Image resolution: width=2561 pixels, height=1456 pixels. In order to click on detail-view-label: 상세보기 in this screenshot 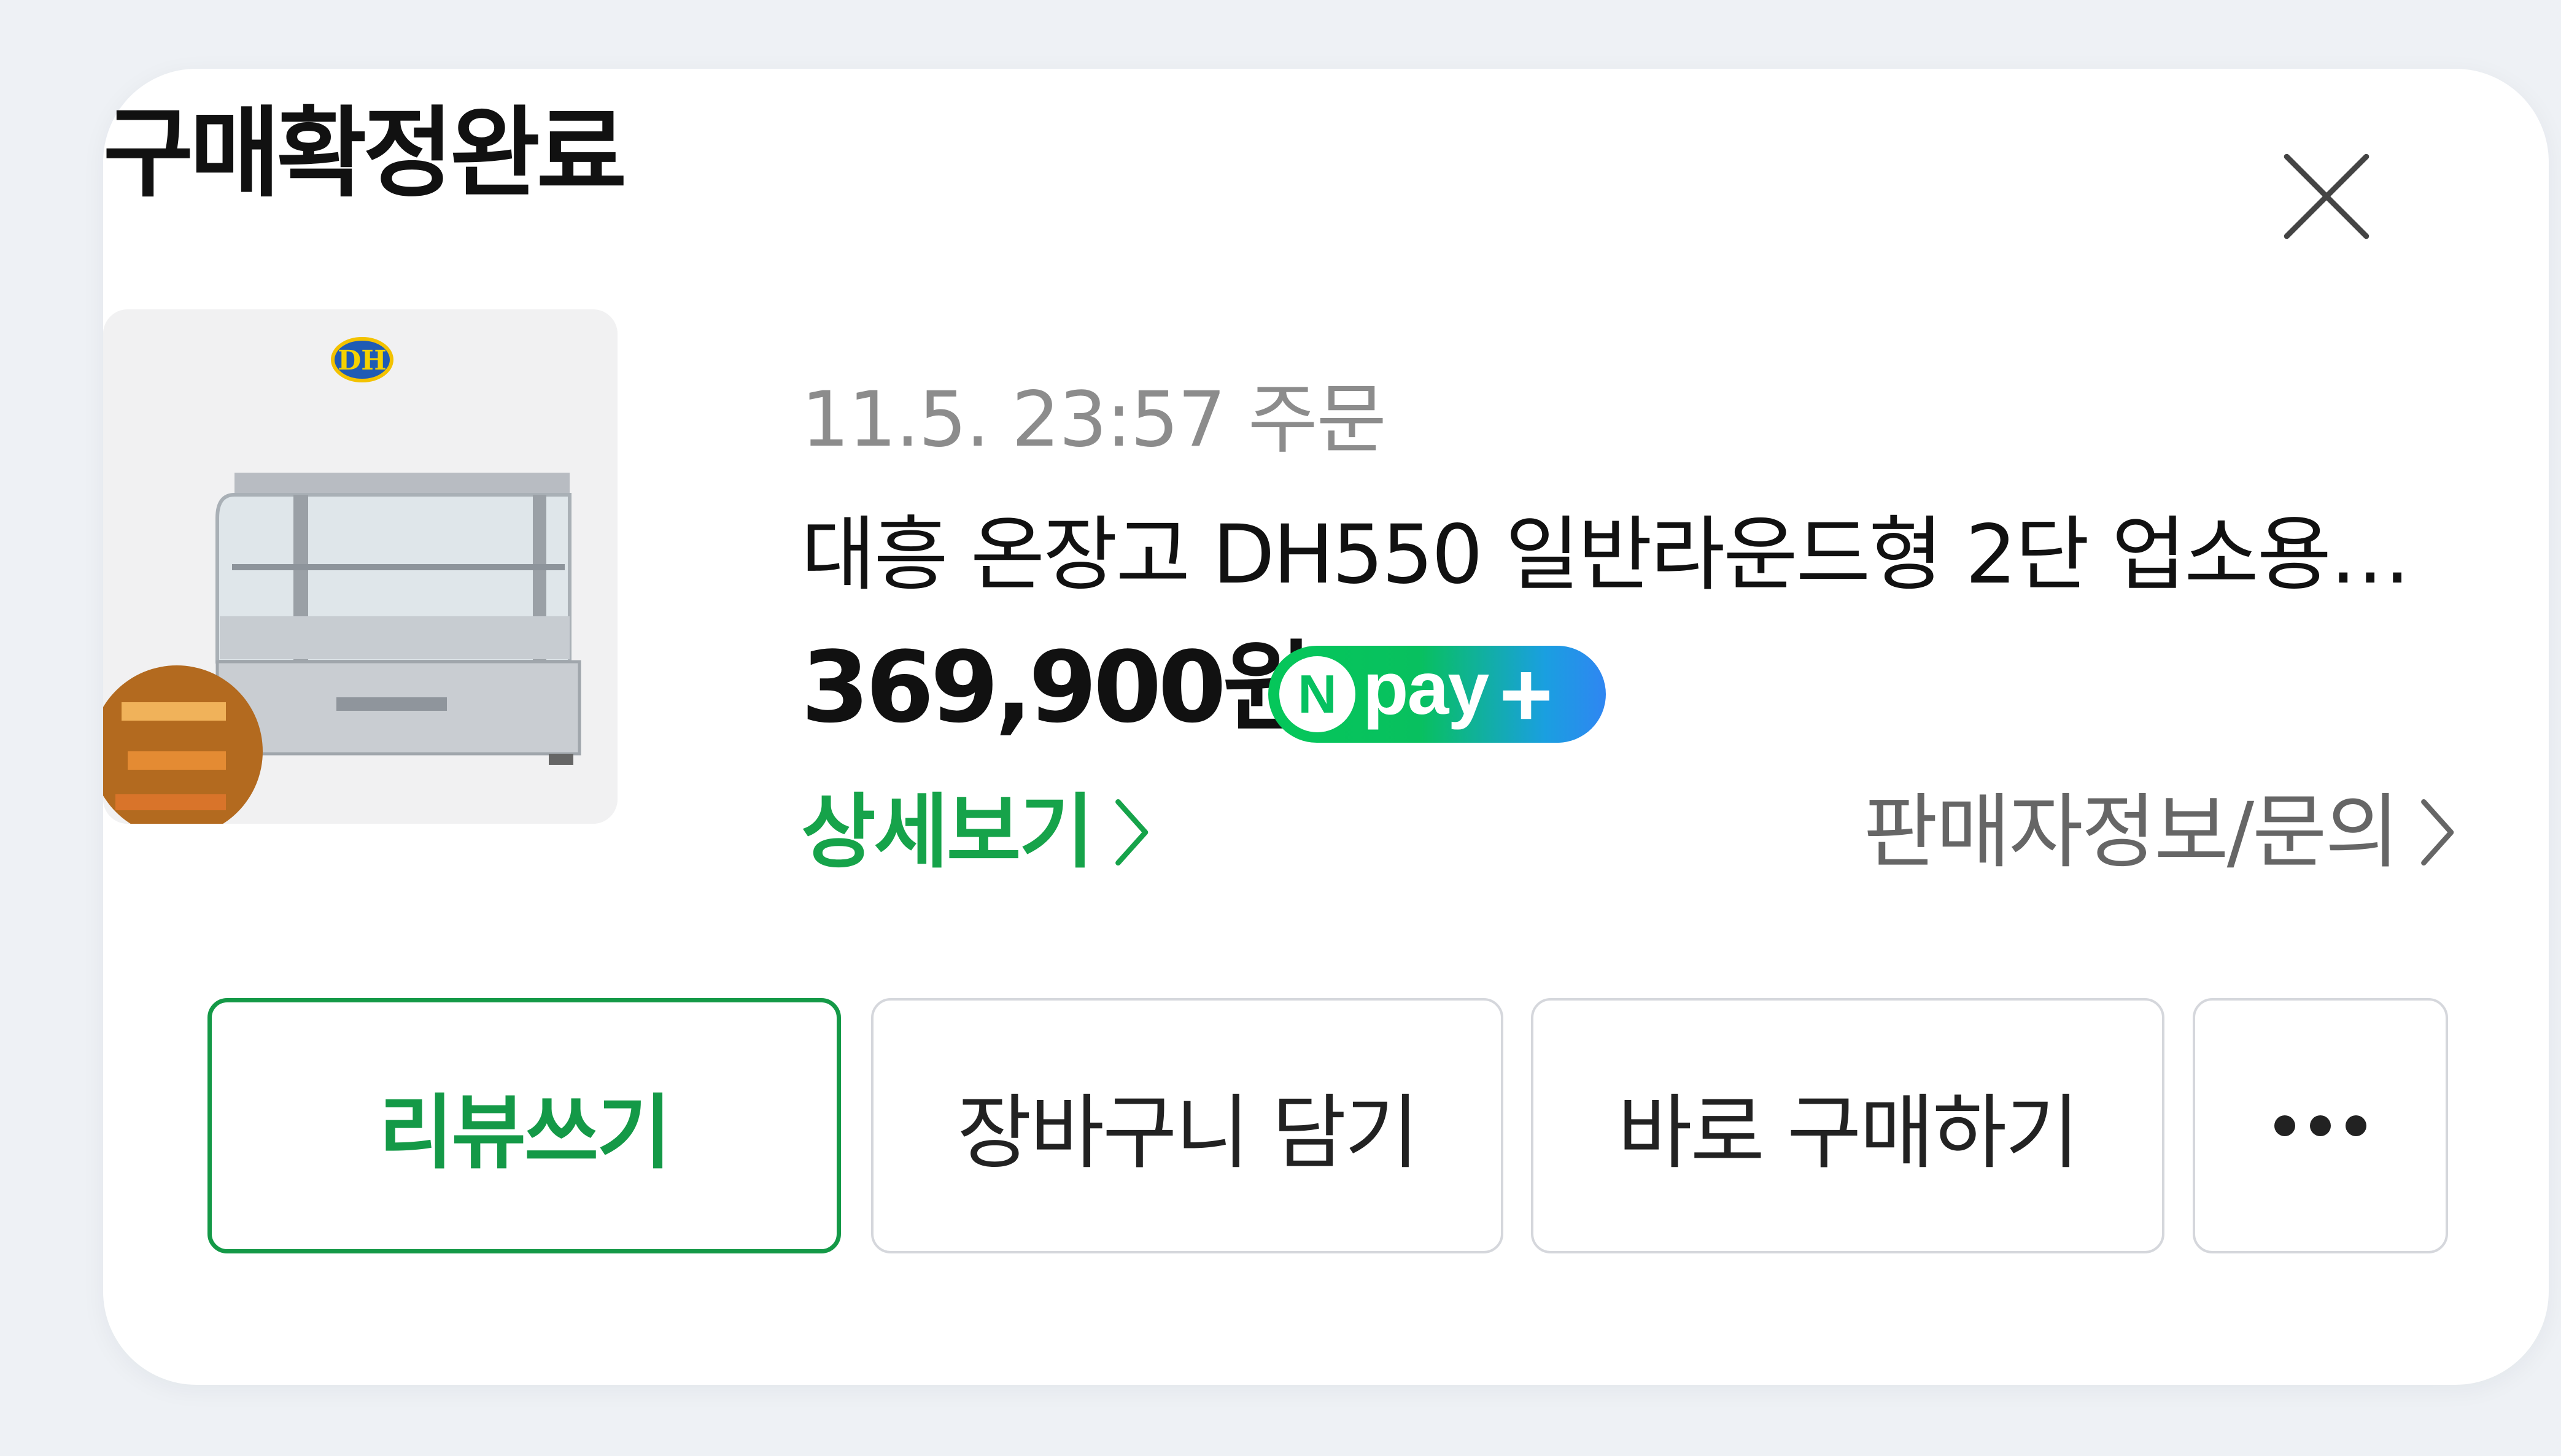, I will do `click(948, 833)`.